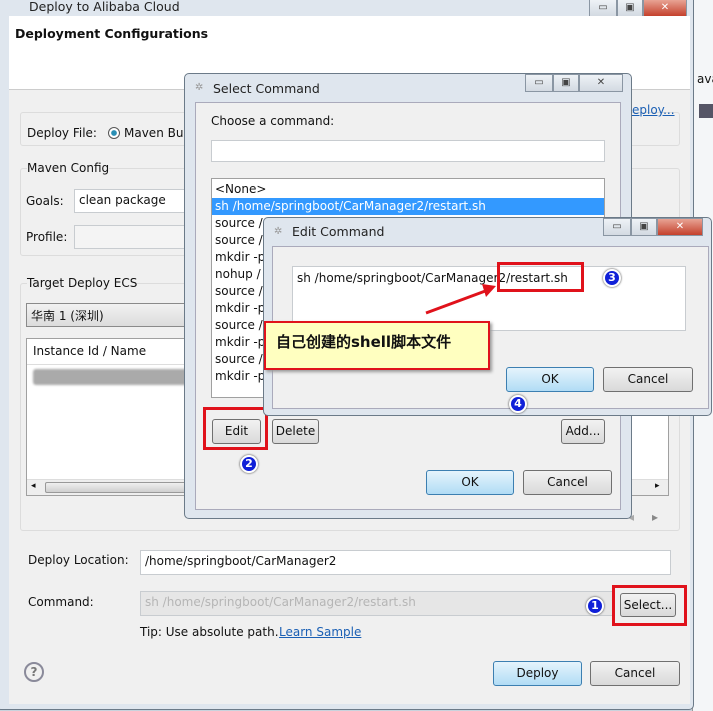 This screenshot has height=711, width=713. What do you see at coordinates (635, 673) in the screenshot?
I see `cancel-button: Cancel` at bounding box center [635, 673].